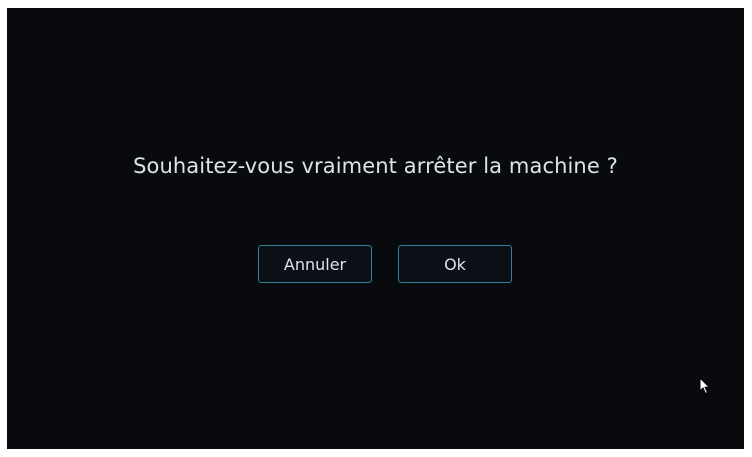 This screenshot has height=457, width=752. I want to click on cancel-button: Annuler, so click(315, 264).